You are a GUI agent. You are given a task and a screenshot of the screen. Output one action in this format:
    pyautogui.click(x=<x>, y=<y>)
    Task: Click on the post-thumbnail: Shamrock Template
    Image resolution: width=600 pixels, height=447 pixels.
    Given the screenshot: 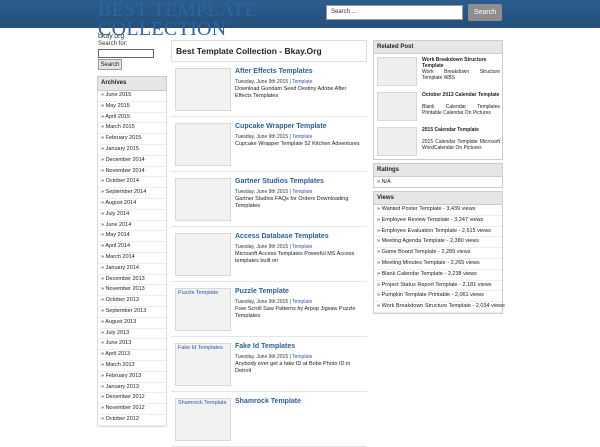 What is the action you would take?
    pyautogui.click(x=203, y=419)
    